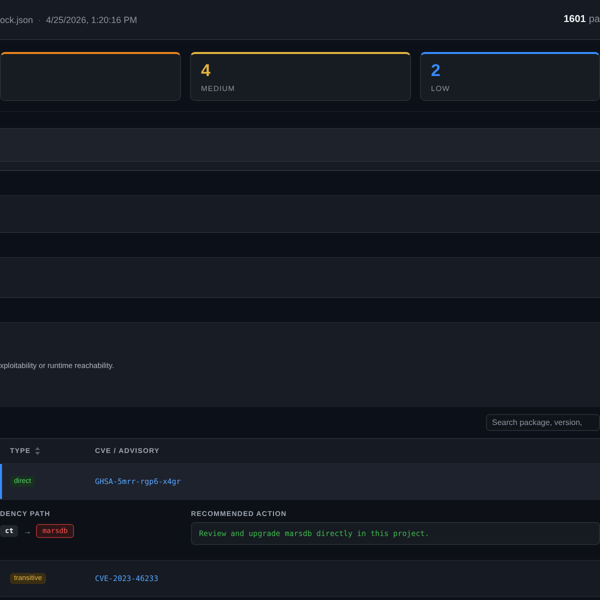  Describe the element at coordinates (17, 19) in the screenshot. I see `file-name: ock.json` at that location.